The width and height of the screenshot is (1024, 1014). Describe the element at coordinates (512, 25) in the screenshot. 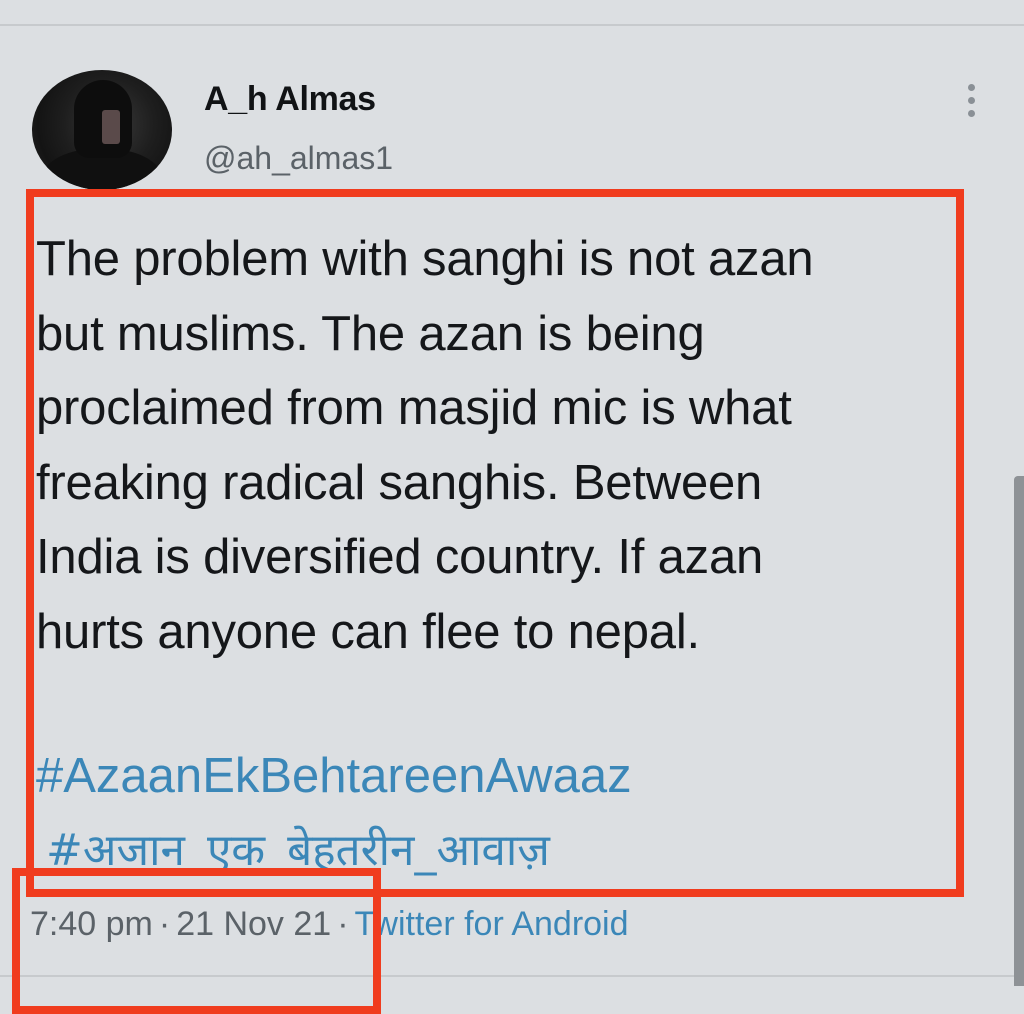

I see `top-divider` at that location.